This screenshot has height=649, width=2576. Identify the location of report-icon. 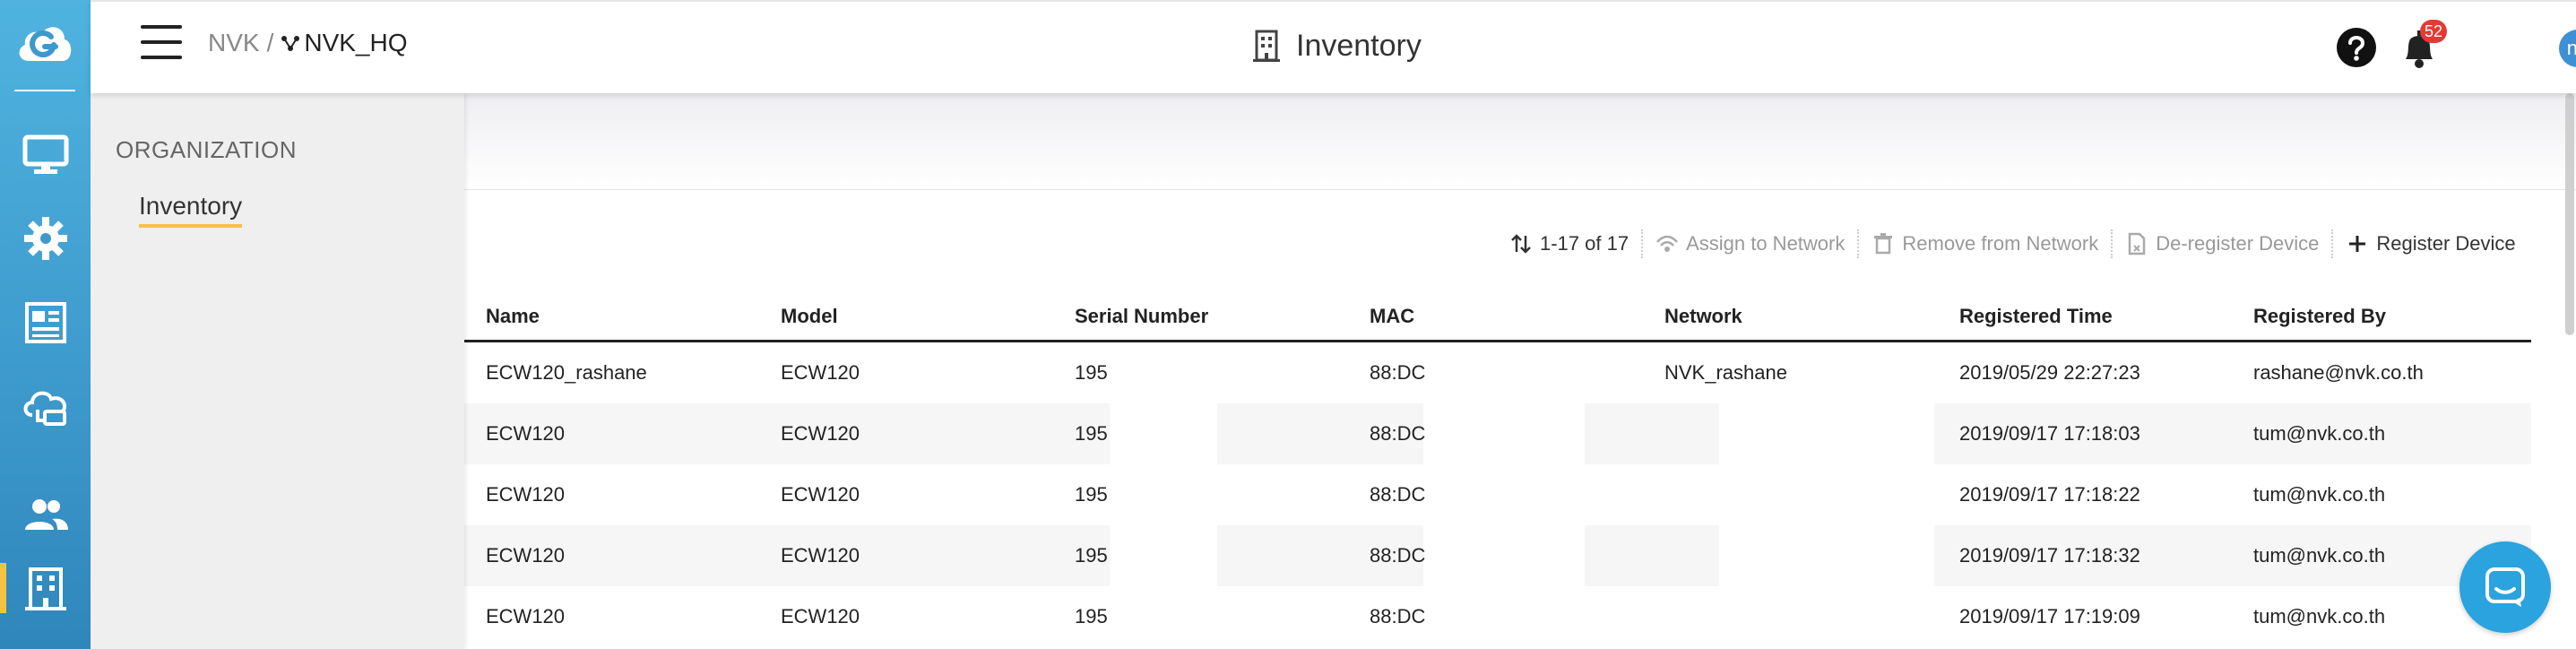
(45, 323).